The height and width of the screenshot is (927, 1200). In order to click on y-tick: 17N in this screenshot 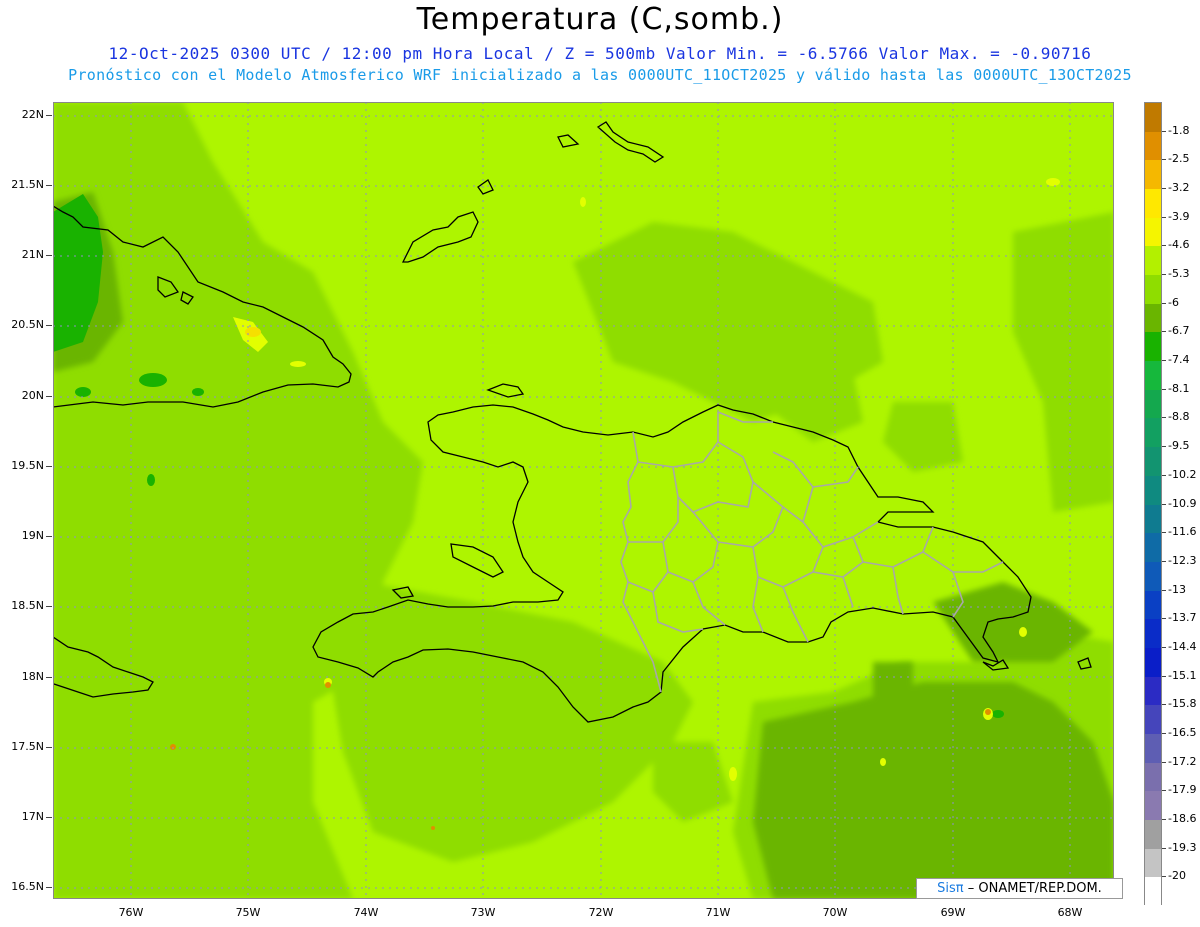, I will do `click(26, 816)`.